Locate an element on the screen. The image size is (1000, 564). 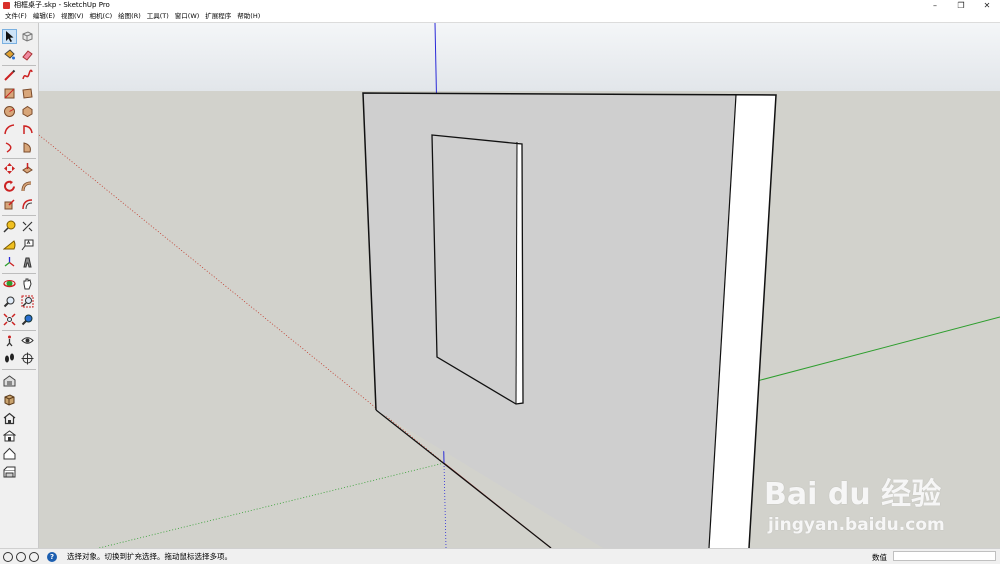
menu-file: 文件(F) is located at coordinates (16, 16).